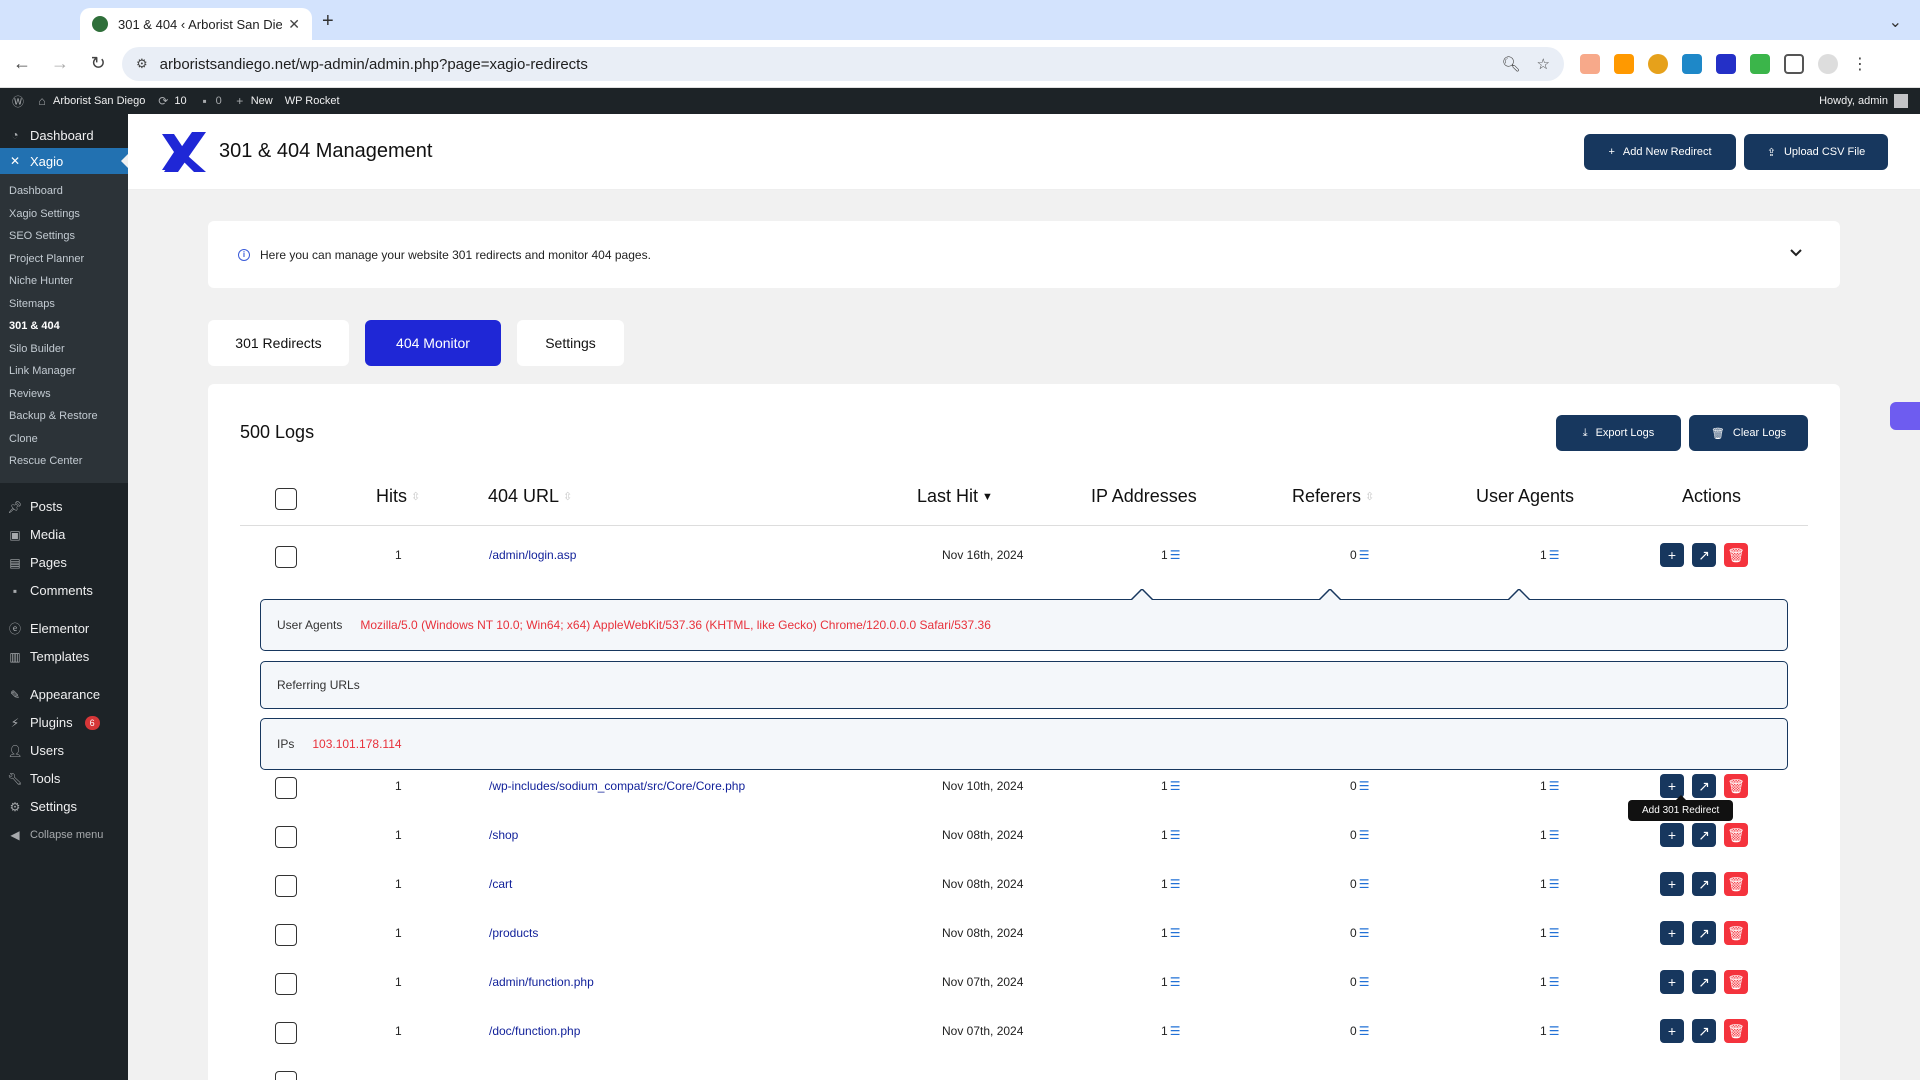 The width and height of the screenshot is (1920, 1080). I want to click on clear-logs-button: 🗑︎ Clear Logs, so click(1748, 433).